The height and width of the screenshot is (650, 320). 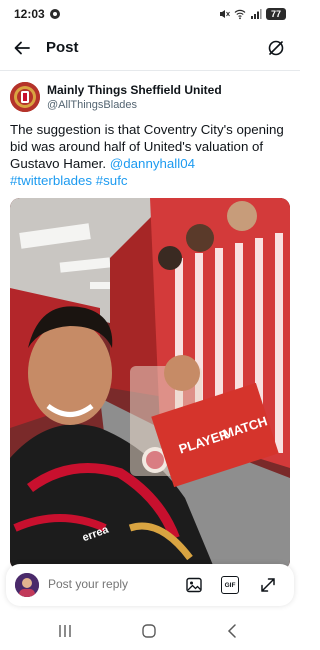 What do you see at coordinates (92, 105) in the screenshot?
I see `author-handle: @AllThingsBlades` at bounding box center [92, 105].